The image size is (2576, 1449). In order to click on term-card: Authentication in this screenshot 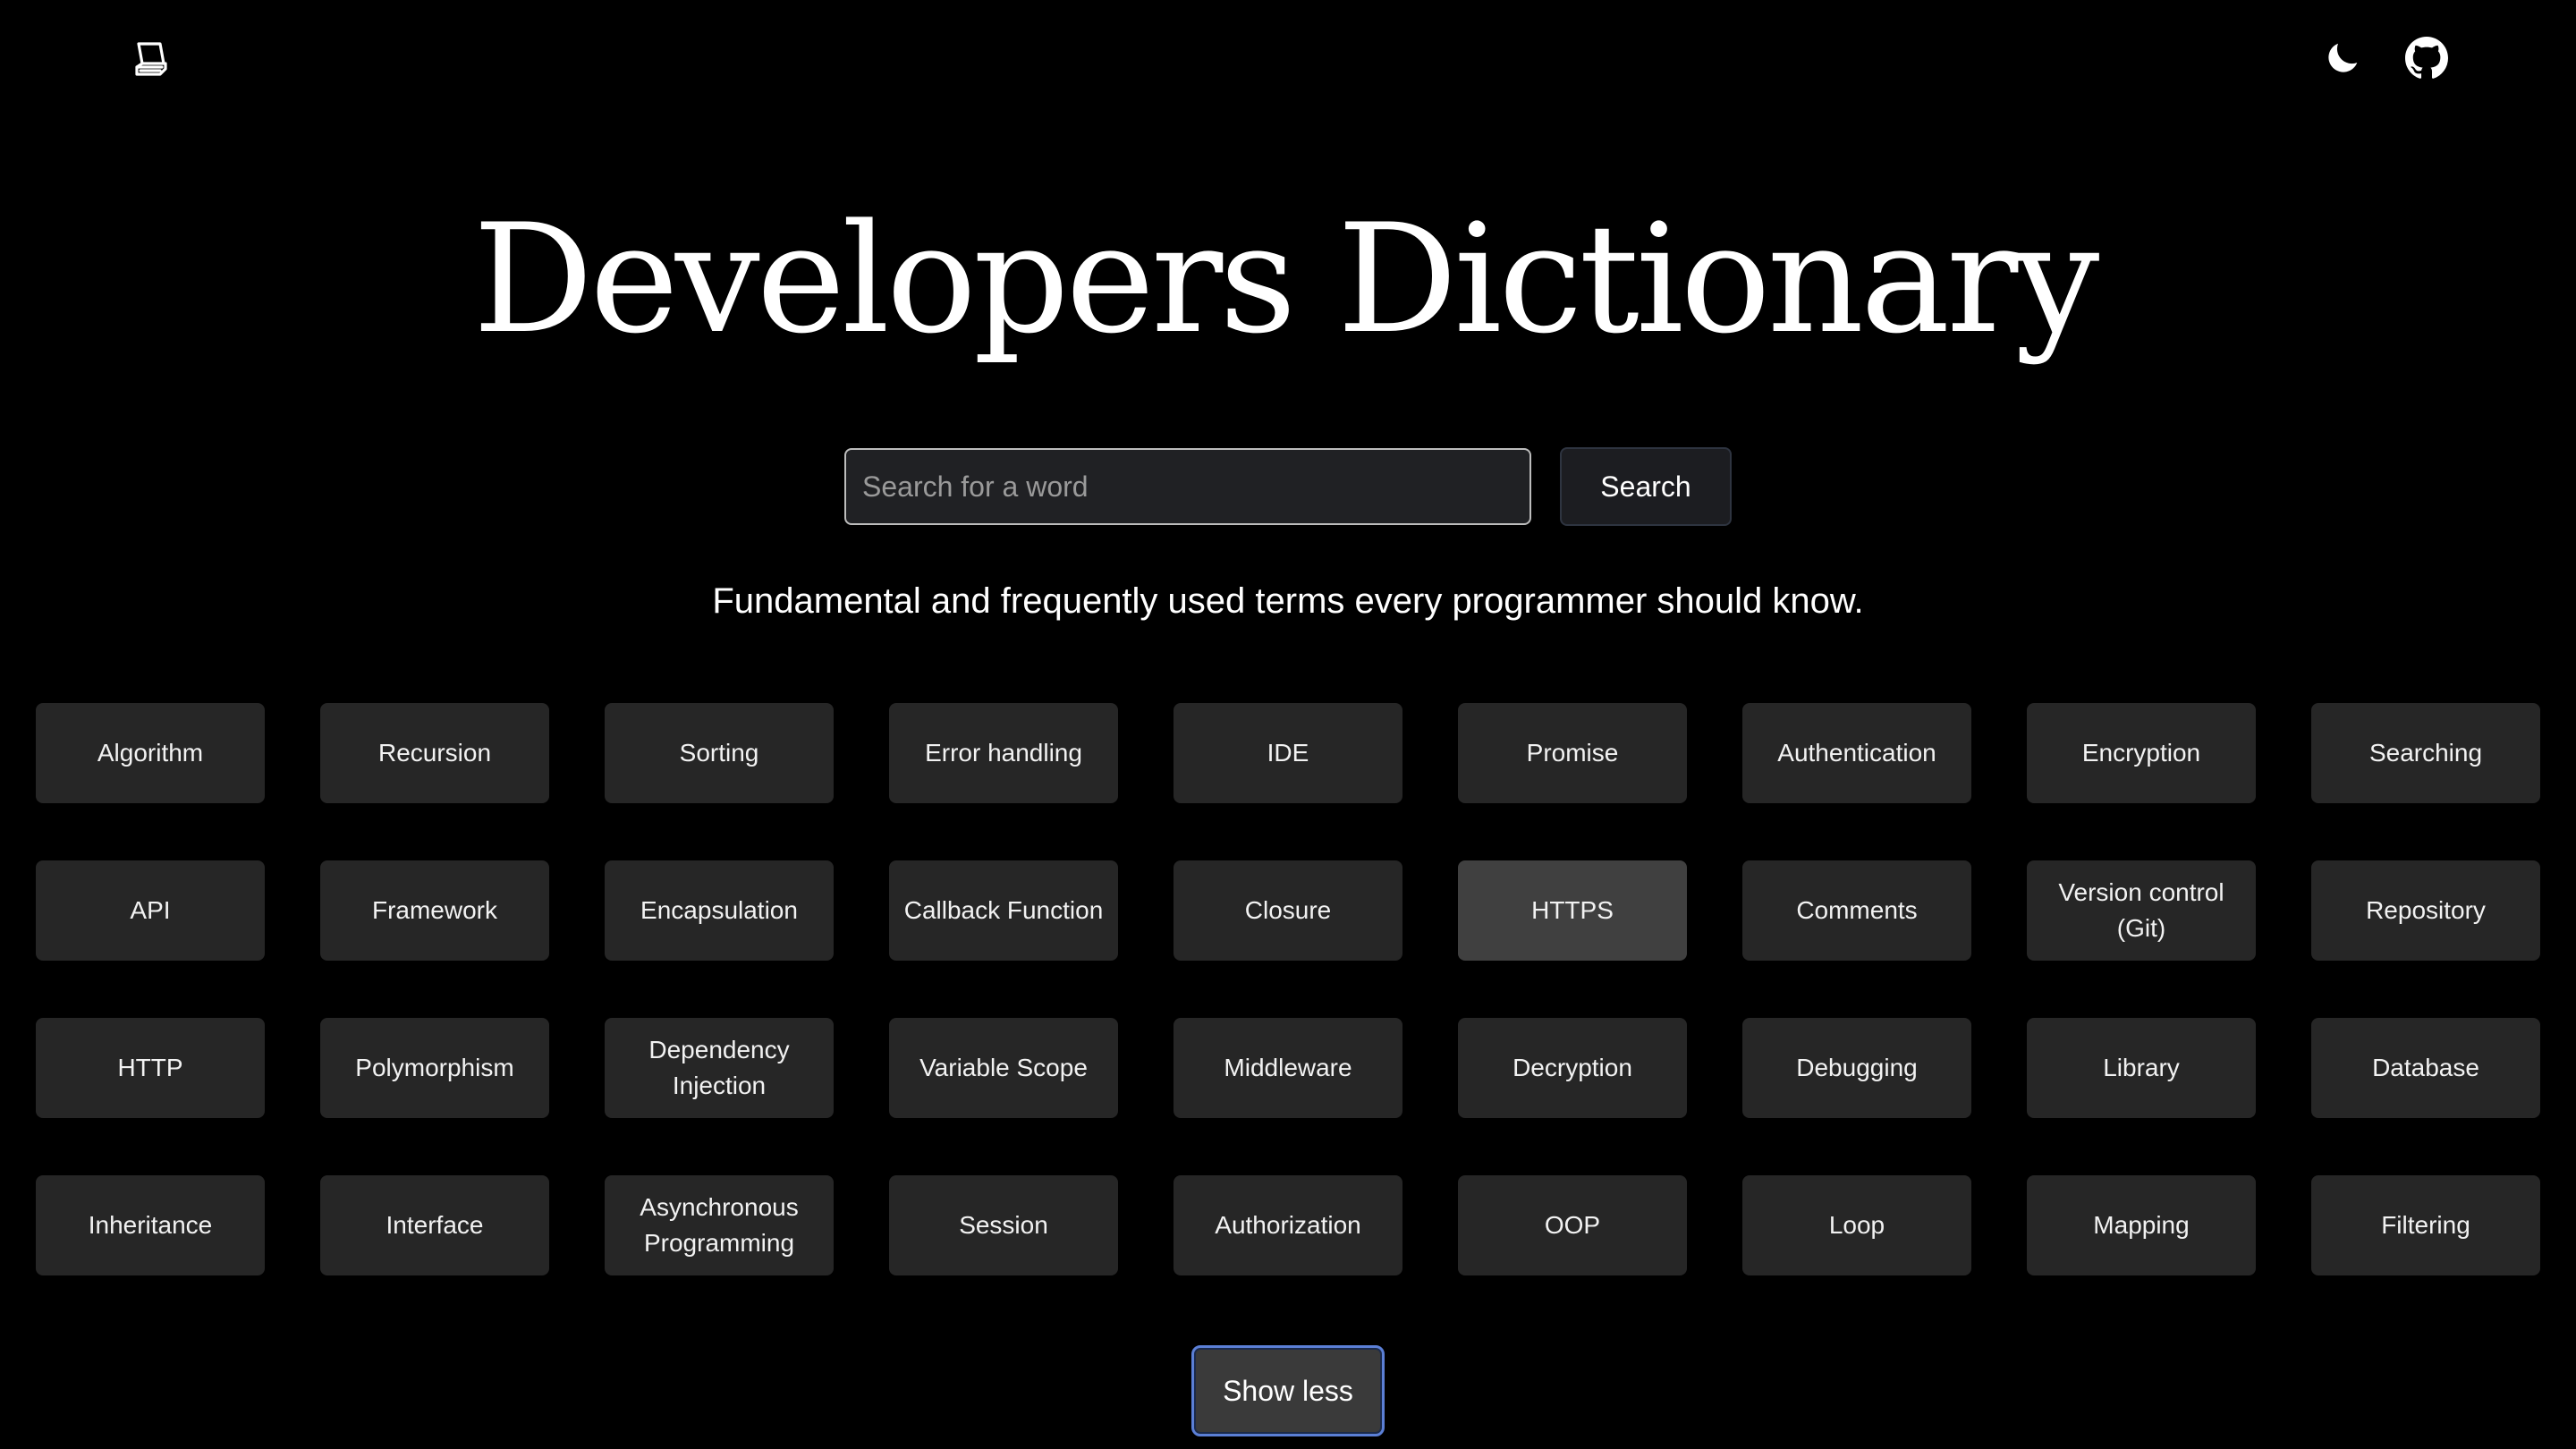, I will do `click(1856, 753)`.